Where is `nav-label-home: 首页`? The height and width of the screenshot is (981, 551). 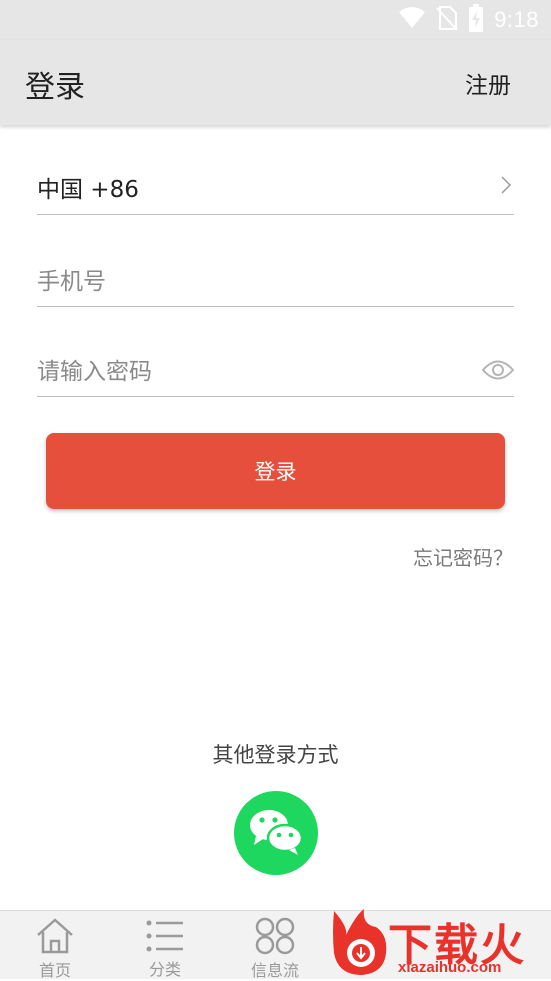
nav-label-home: 首页 is located at coordinates (54, 970).